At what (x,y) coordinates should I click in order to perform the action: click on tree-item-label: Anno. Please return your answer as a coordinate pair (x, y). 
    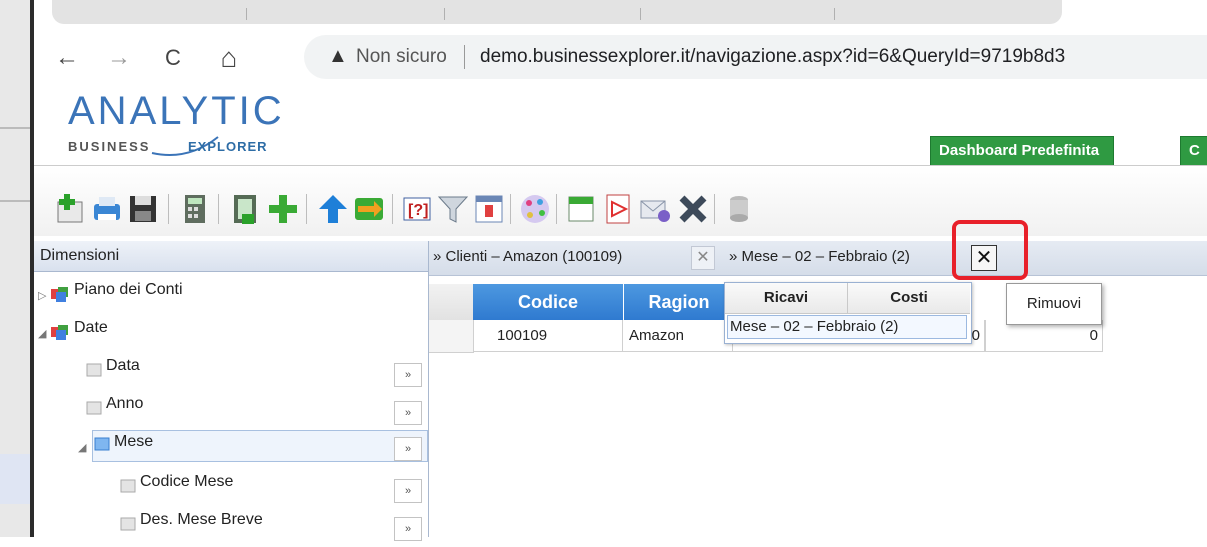
    Looking at the image, I should click on (124, 404).